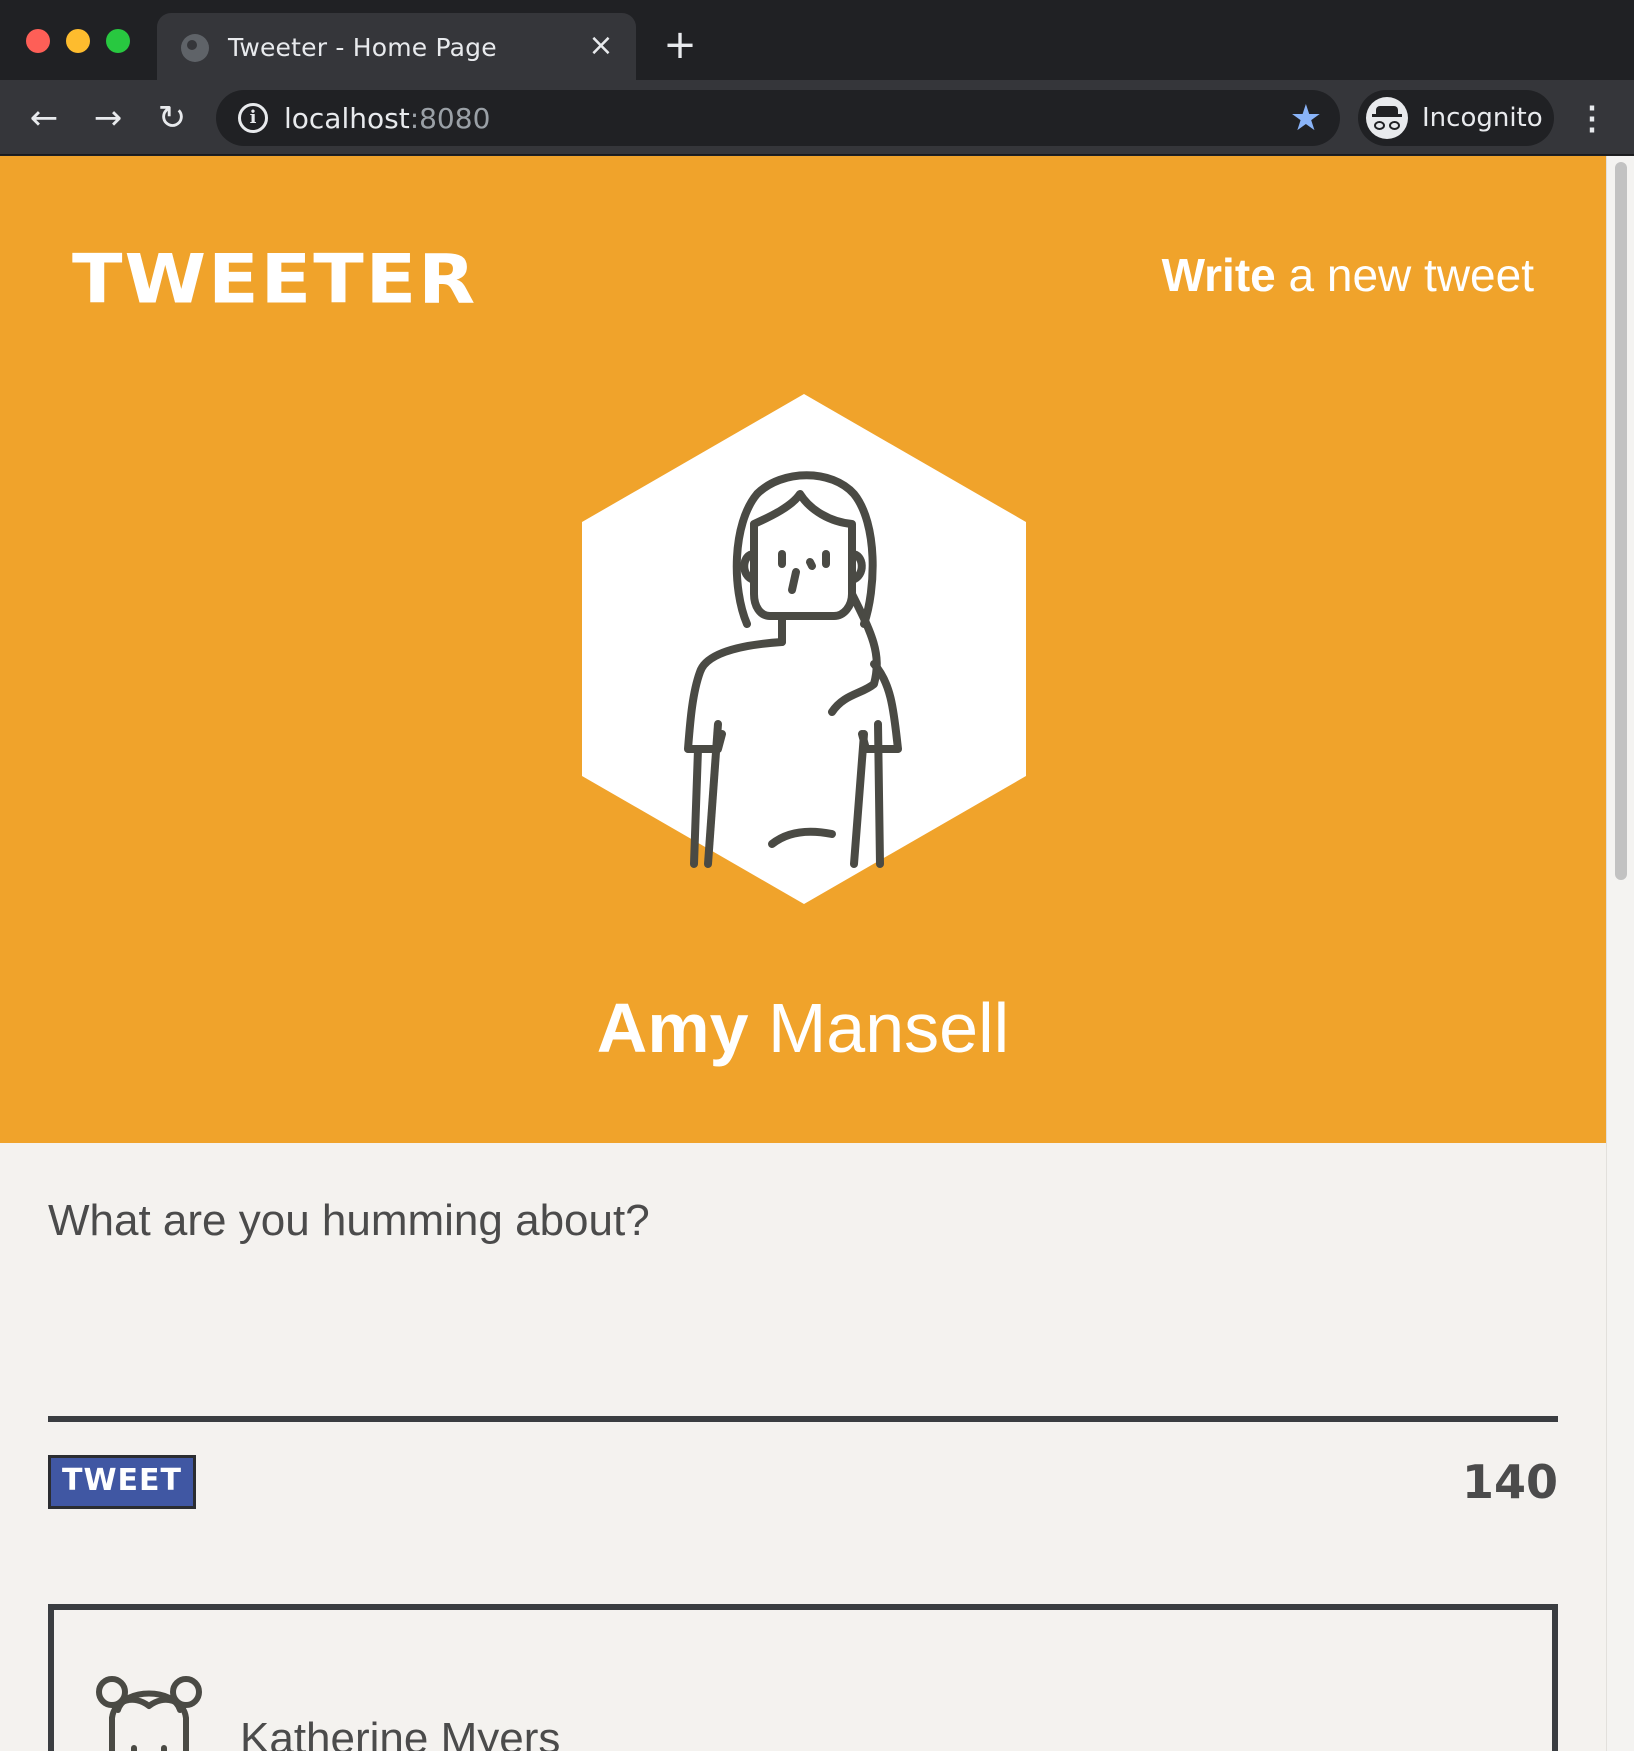 This screenshot has width=1634, height=1751. Describe the element at coordinates (778, 118) in the screenshot. I see `address-bar: i localhost:8080 ★` at that location.